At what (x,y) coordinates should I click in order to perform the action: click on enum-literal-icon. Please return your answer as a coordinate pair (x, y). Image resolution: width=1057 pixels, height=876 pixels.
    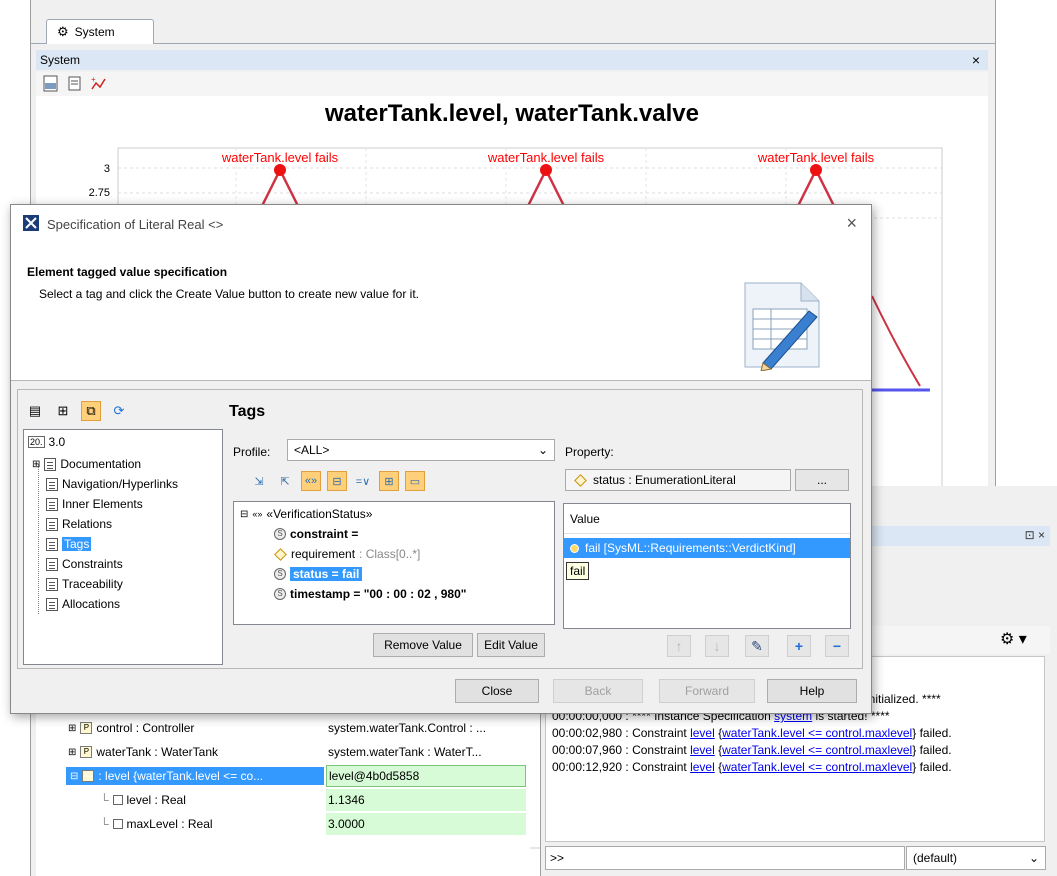
    Looking at the image, I should click on (574, 548).